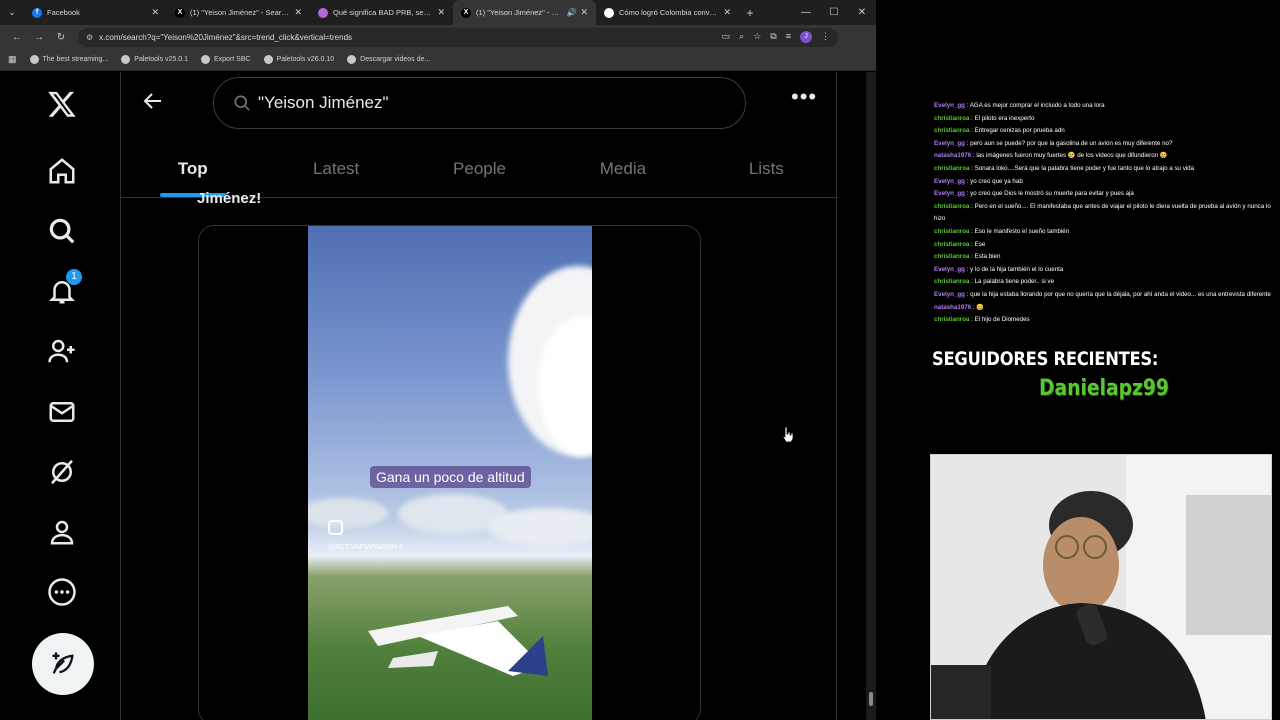 This screenshot has width=1280, height=720. I want to click on tab-audio-icon: 🔊, so click(571, 12).